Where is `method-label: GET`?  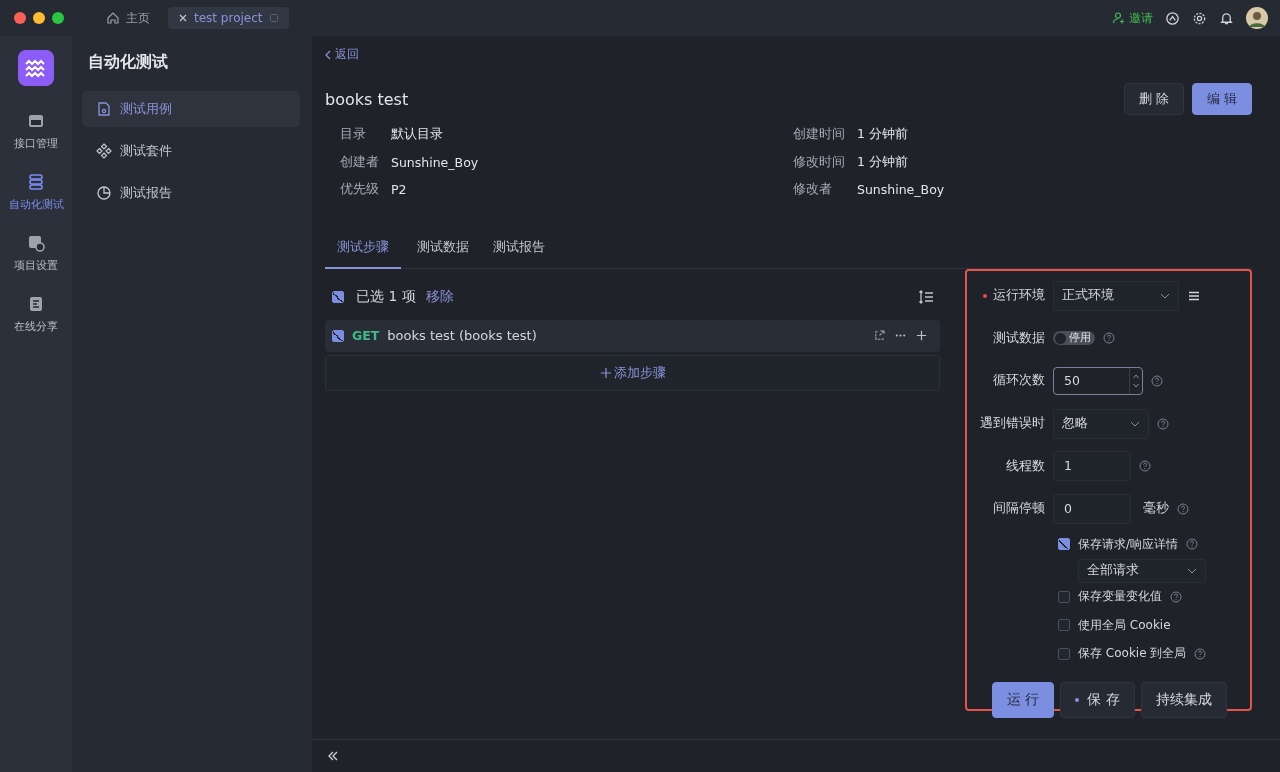
method-label: GET is located at coordinates (366, 335).